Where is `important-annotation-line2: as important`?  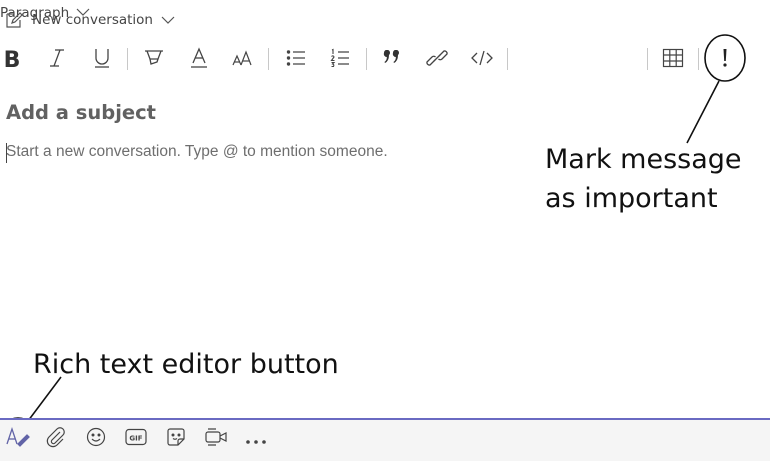 important-annotation-line2: as important is located at coordinates (631, 198).